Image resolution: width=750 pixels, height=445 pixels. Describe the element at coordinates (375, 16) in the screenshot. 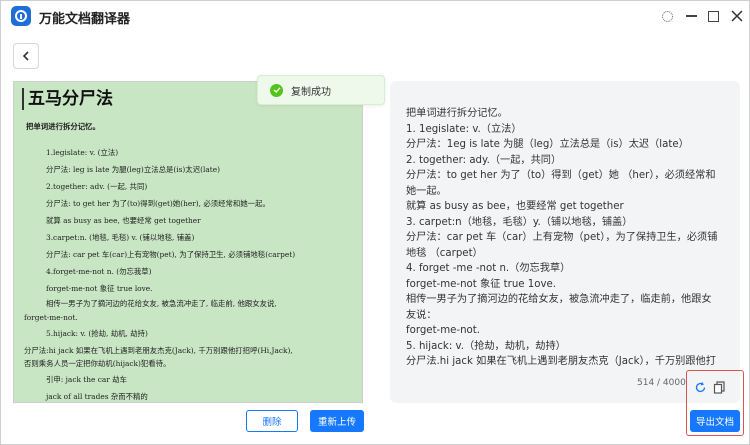

I see `title-bar: 万能文档翻译器` at that location.